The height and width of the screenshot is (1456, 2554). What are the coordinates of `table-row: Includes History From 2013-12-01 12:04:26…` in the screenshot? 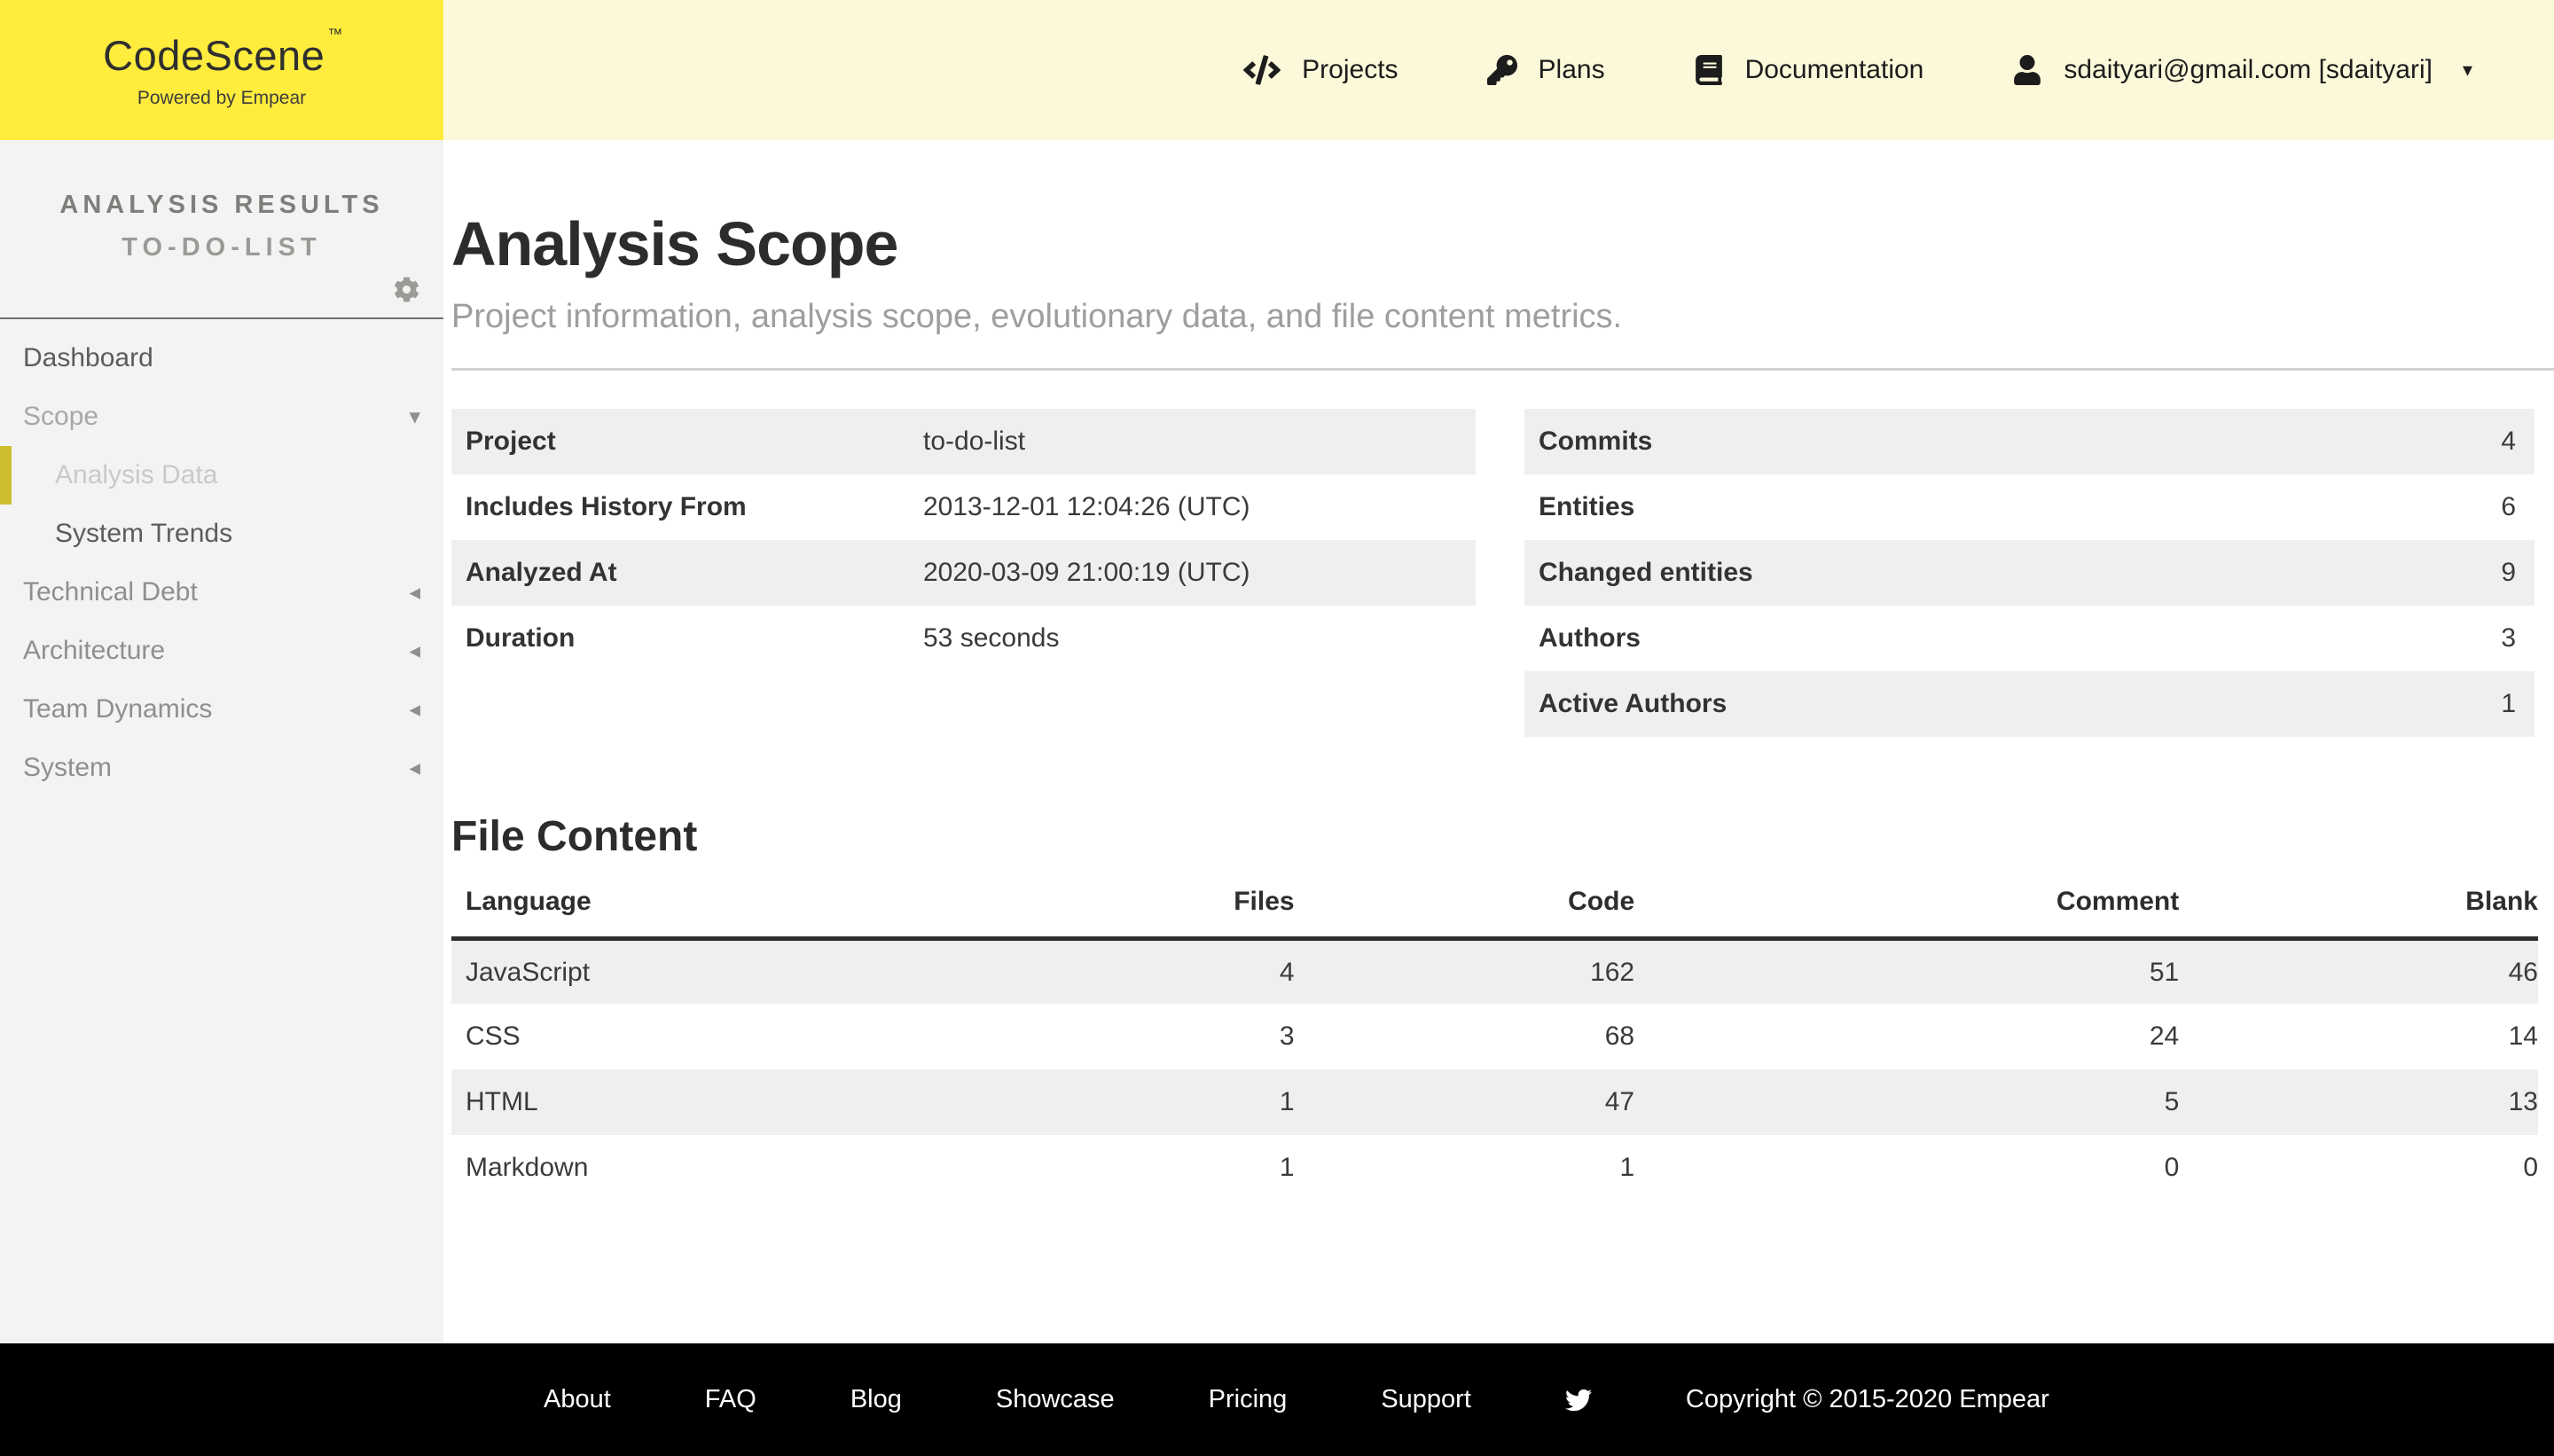 It's located at (858, 506).